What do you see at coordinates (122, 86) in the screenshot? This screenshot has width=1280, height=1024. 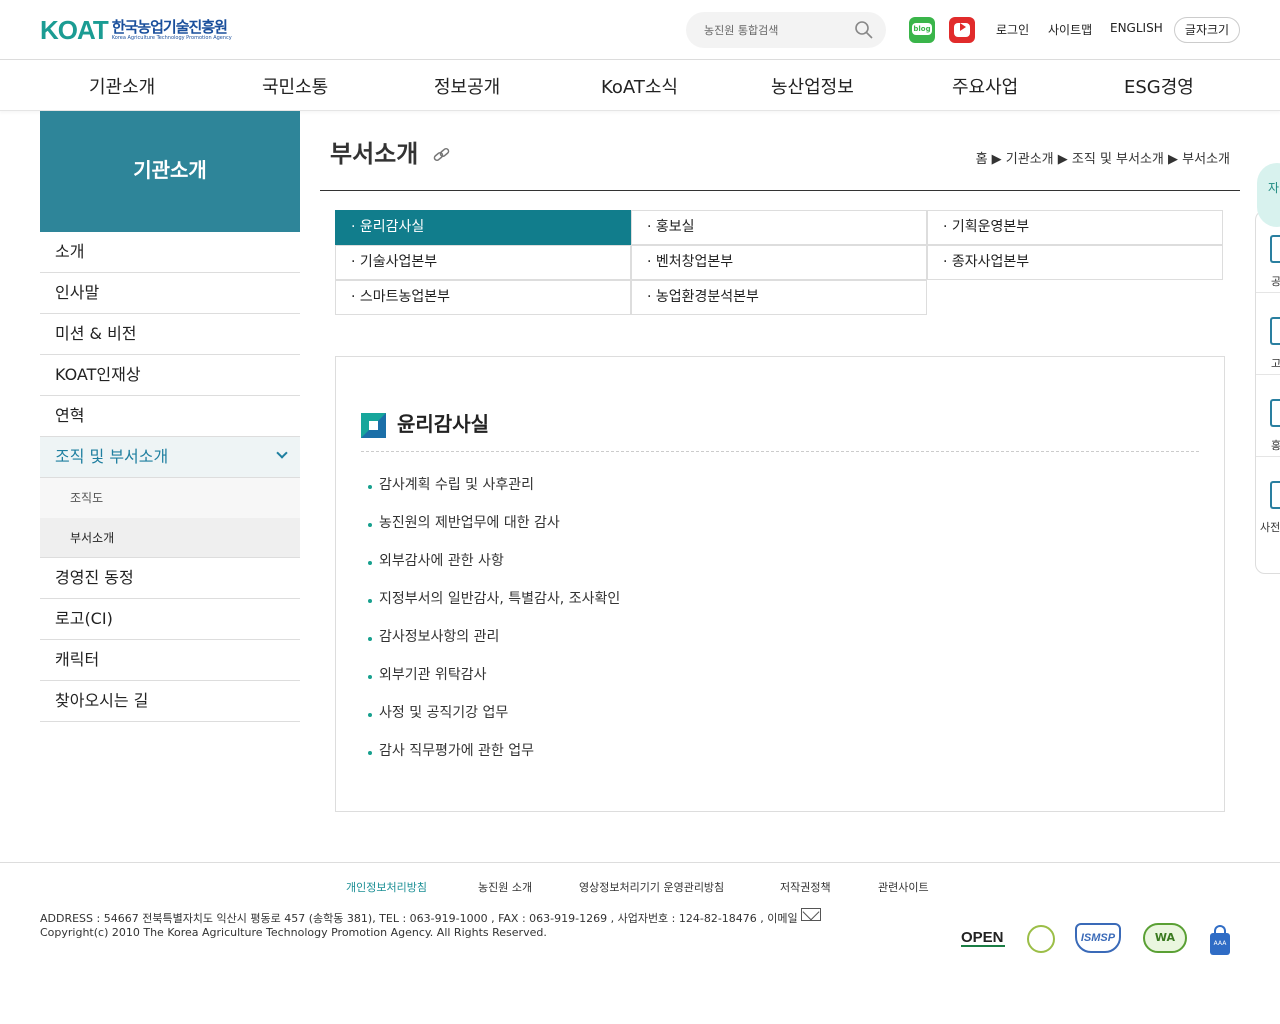 I see `nav-item-intro: 기관소개` at bounding box center [122, 86].